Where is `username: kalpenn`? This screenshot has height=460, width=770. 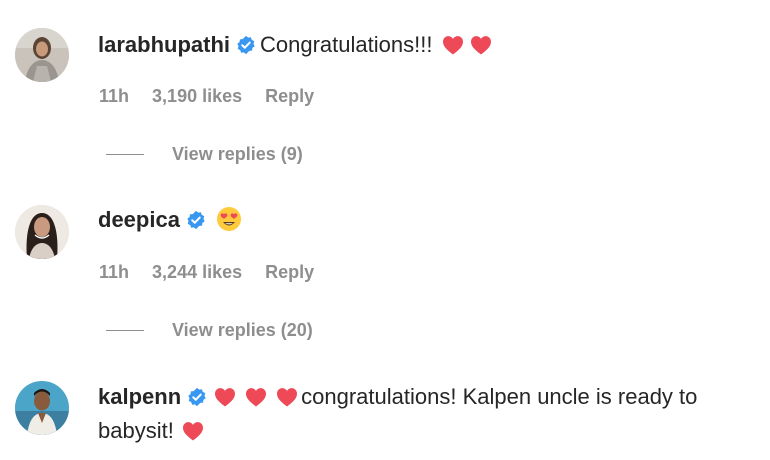 username: kalpenn is located at coordinates (139, 396).